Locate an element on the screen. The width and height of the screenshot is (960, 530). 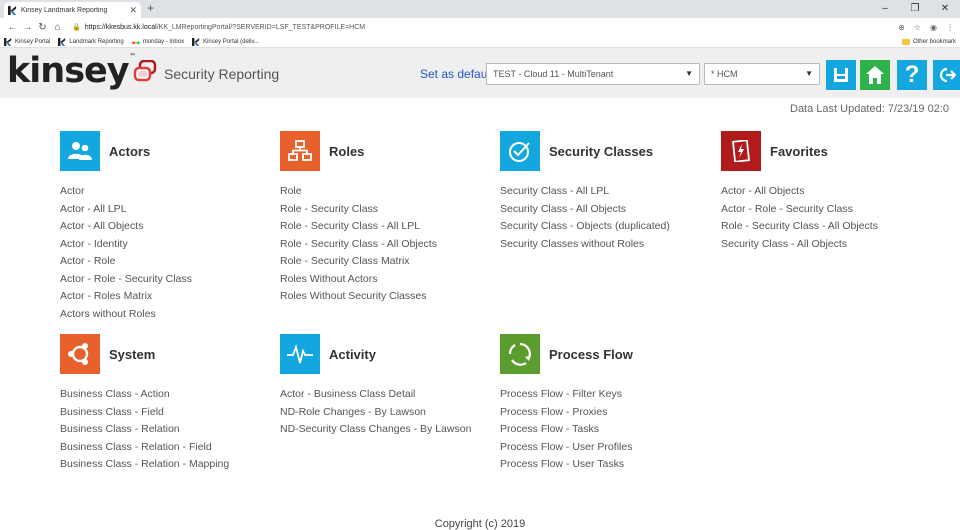
new-tab-button: + is located at coordinates (150, 8).